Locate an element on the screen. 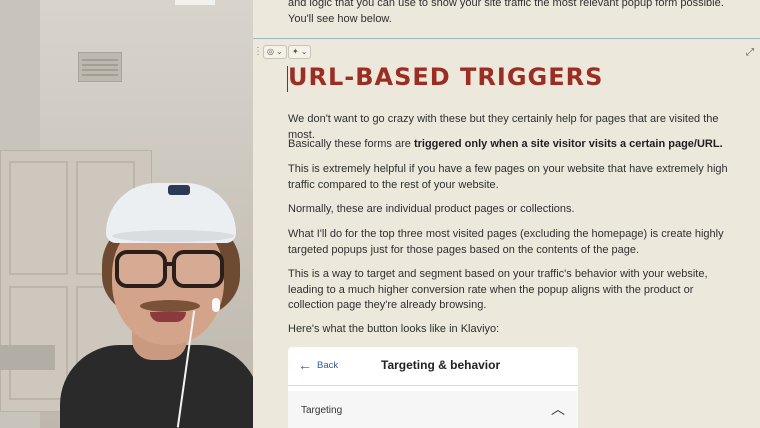 The image size is (760, 428). klaviyo-title: Targeting & behavior is located at coordinates (441, 365).